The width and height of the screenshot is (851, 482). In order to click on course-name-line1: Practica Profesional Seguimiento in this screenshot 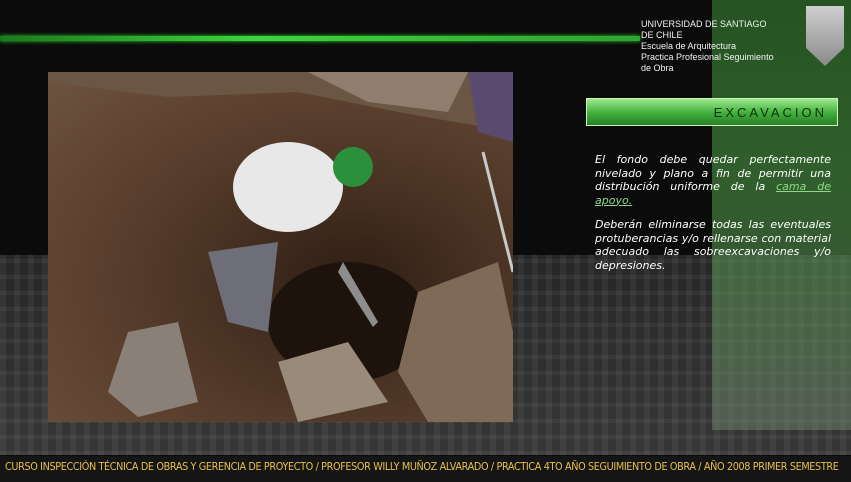, I will do `click(707, 57)`.